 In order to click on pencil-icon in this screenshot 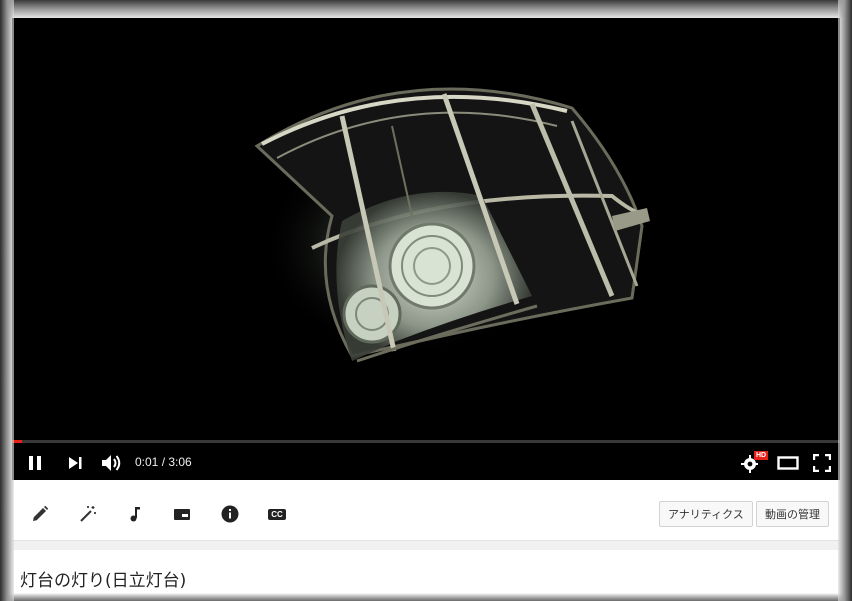, I will do `click(41, 513)`.